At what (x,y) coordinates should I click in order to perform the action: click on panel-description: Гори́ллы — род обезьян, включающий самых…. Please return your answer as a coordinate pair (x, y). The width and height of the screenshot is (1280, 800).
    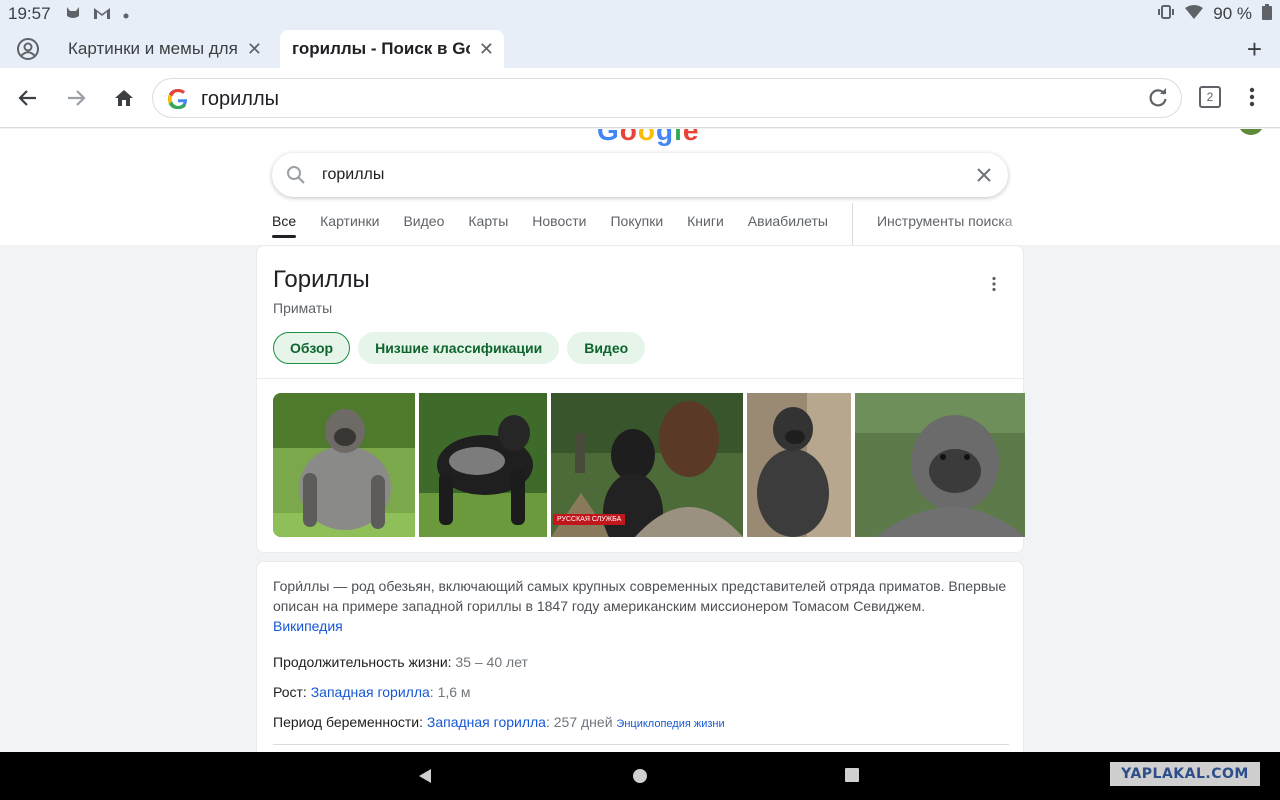
    Looking at the image, I should click on (643, 606).